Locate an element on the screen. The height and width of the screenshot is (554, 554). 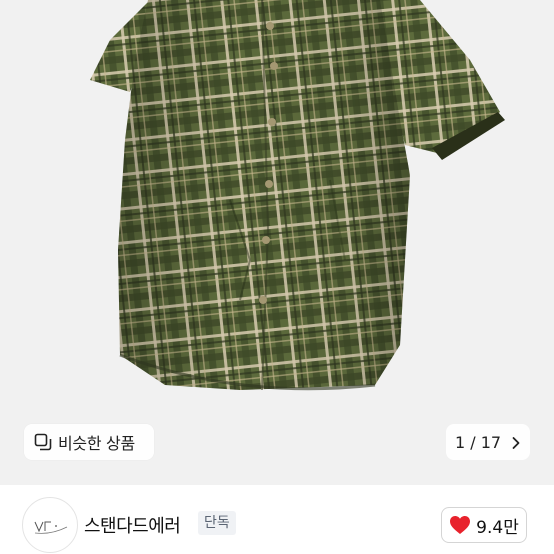
like-count: 9.4만 is located at coordinates (497, 527).